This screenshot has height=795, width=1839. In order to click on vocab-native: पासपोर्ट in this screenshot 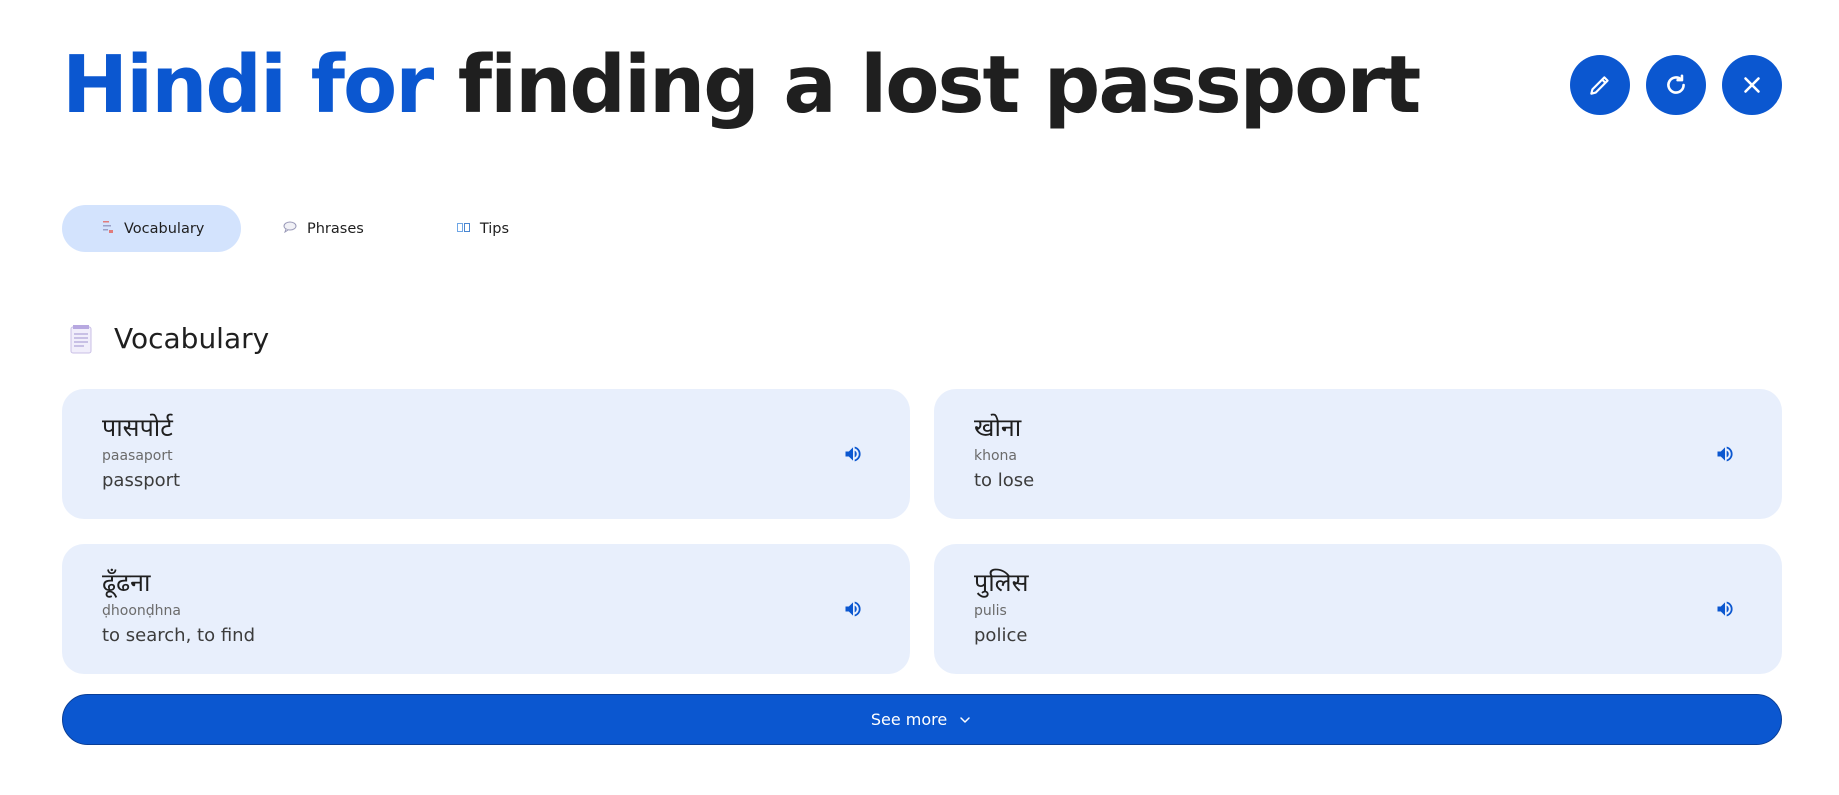, I will do `click(137, 427)`.